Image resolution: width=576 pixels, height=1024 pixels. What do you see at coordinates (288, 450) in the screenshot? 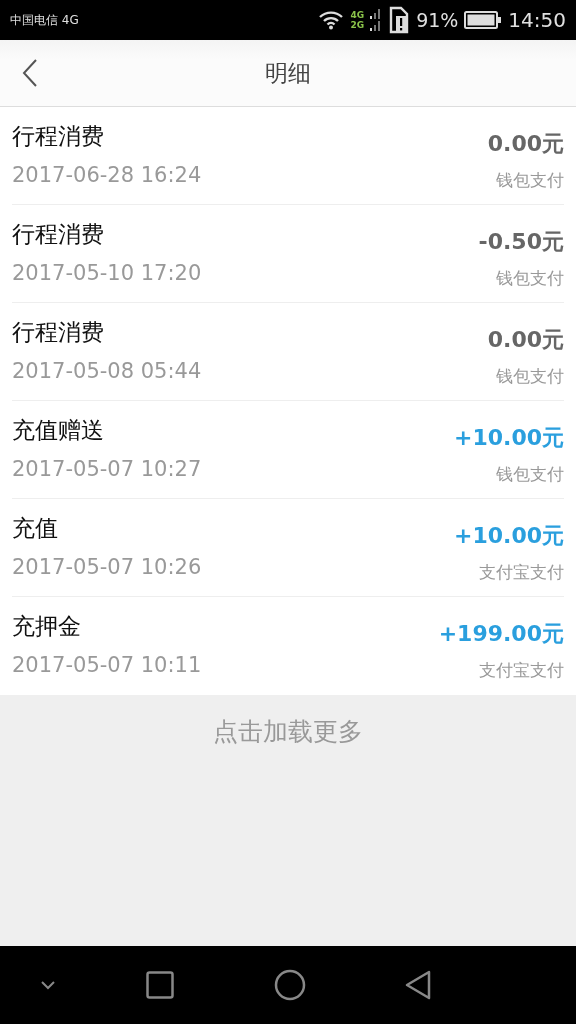
I see `record-row: 充值赠送 2017-05-07 10:27 +10.00元 钱包支付` at bounding box center [288, 450].